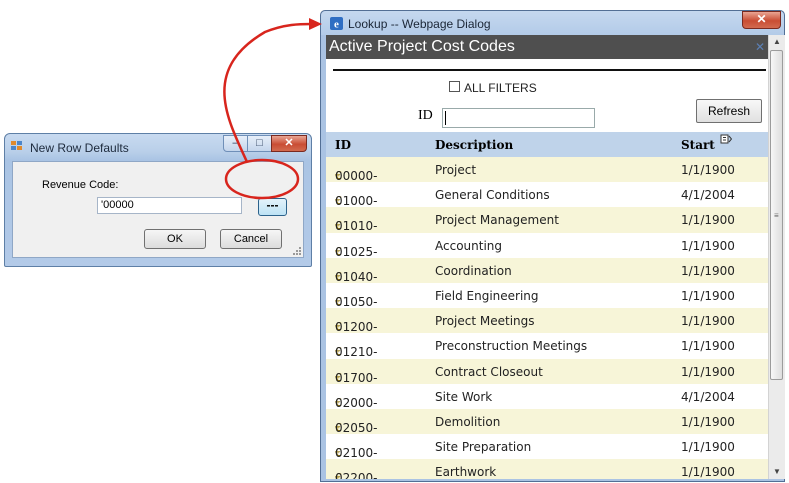 The width and height of the screenshot is (789, 483). I want to click on close-button: ✕, so click(289, 143).